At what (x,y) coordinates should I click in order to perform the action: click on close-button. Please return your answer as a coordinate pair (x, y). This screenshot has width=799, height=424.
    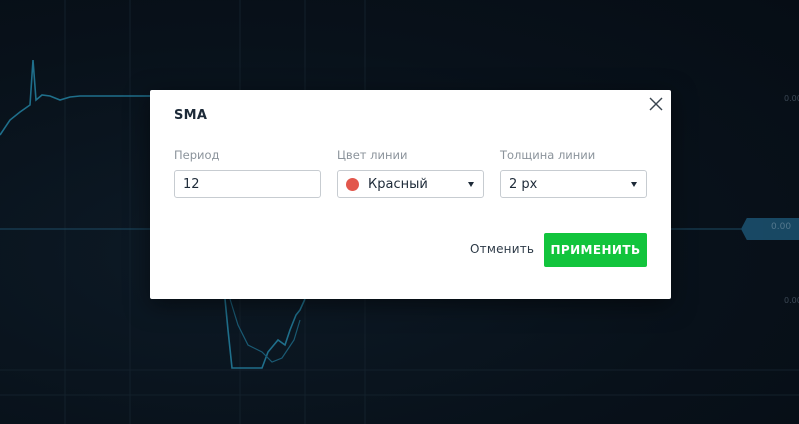
    Looking at the image, I should click on (656, 104).